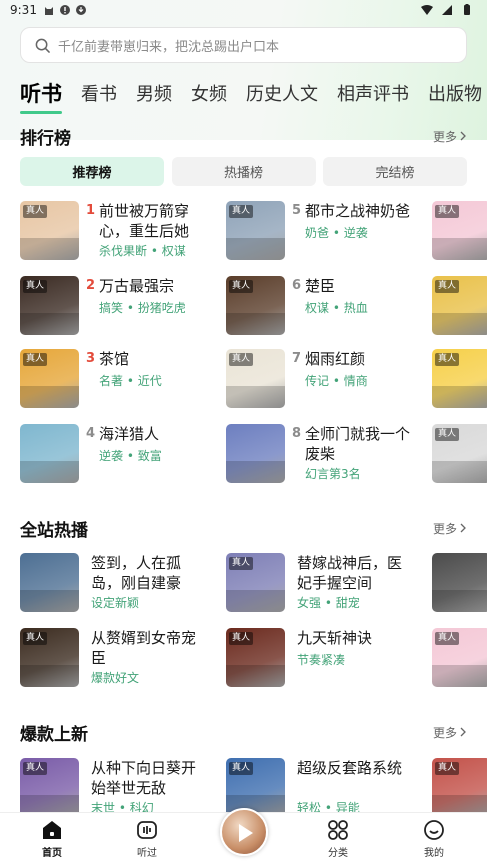 The height and width of the screenshot is (866, 487). I want to click on hot-item-title: 替嫁战神后，医妃手握空间, so click(356, 573).